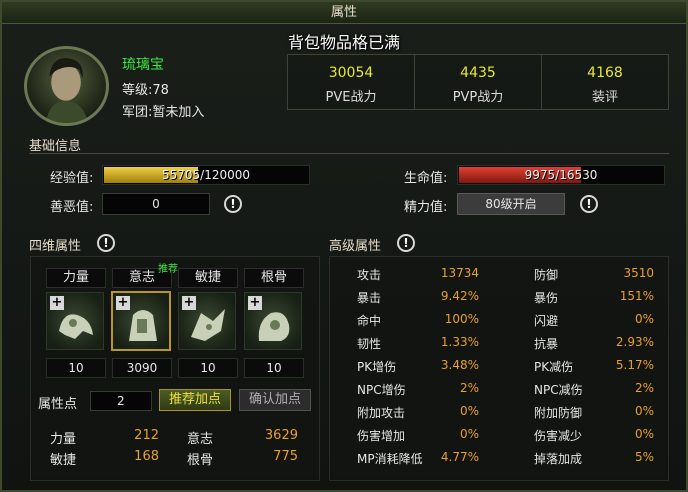 The width and height of the screenshot is (688, 492). What do you see at coordinates (63, 439) in the screenshot?
I see `summary-strength-label: 力量` at bounding box center [63, 439].